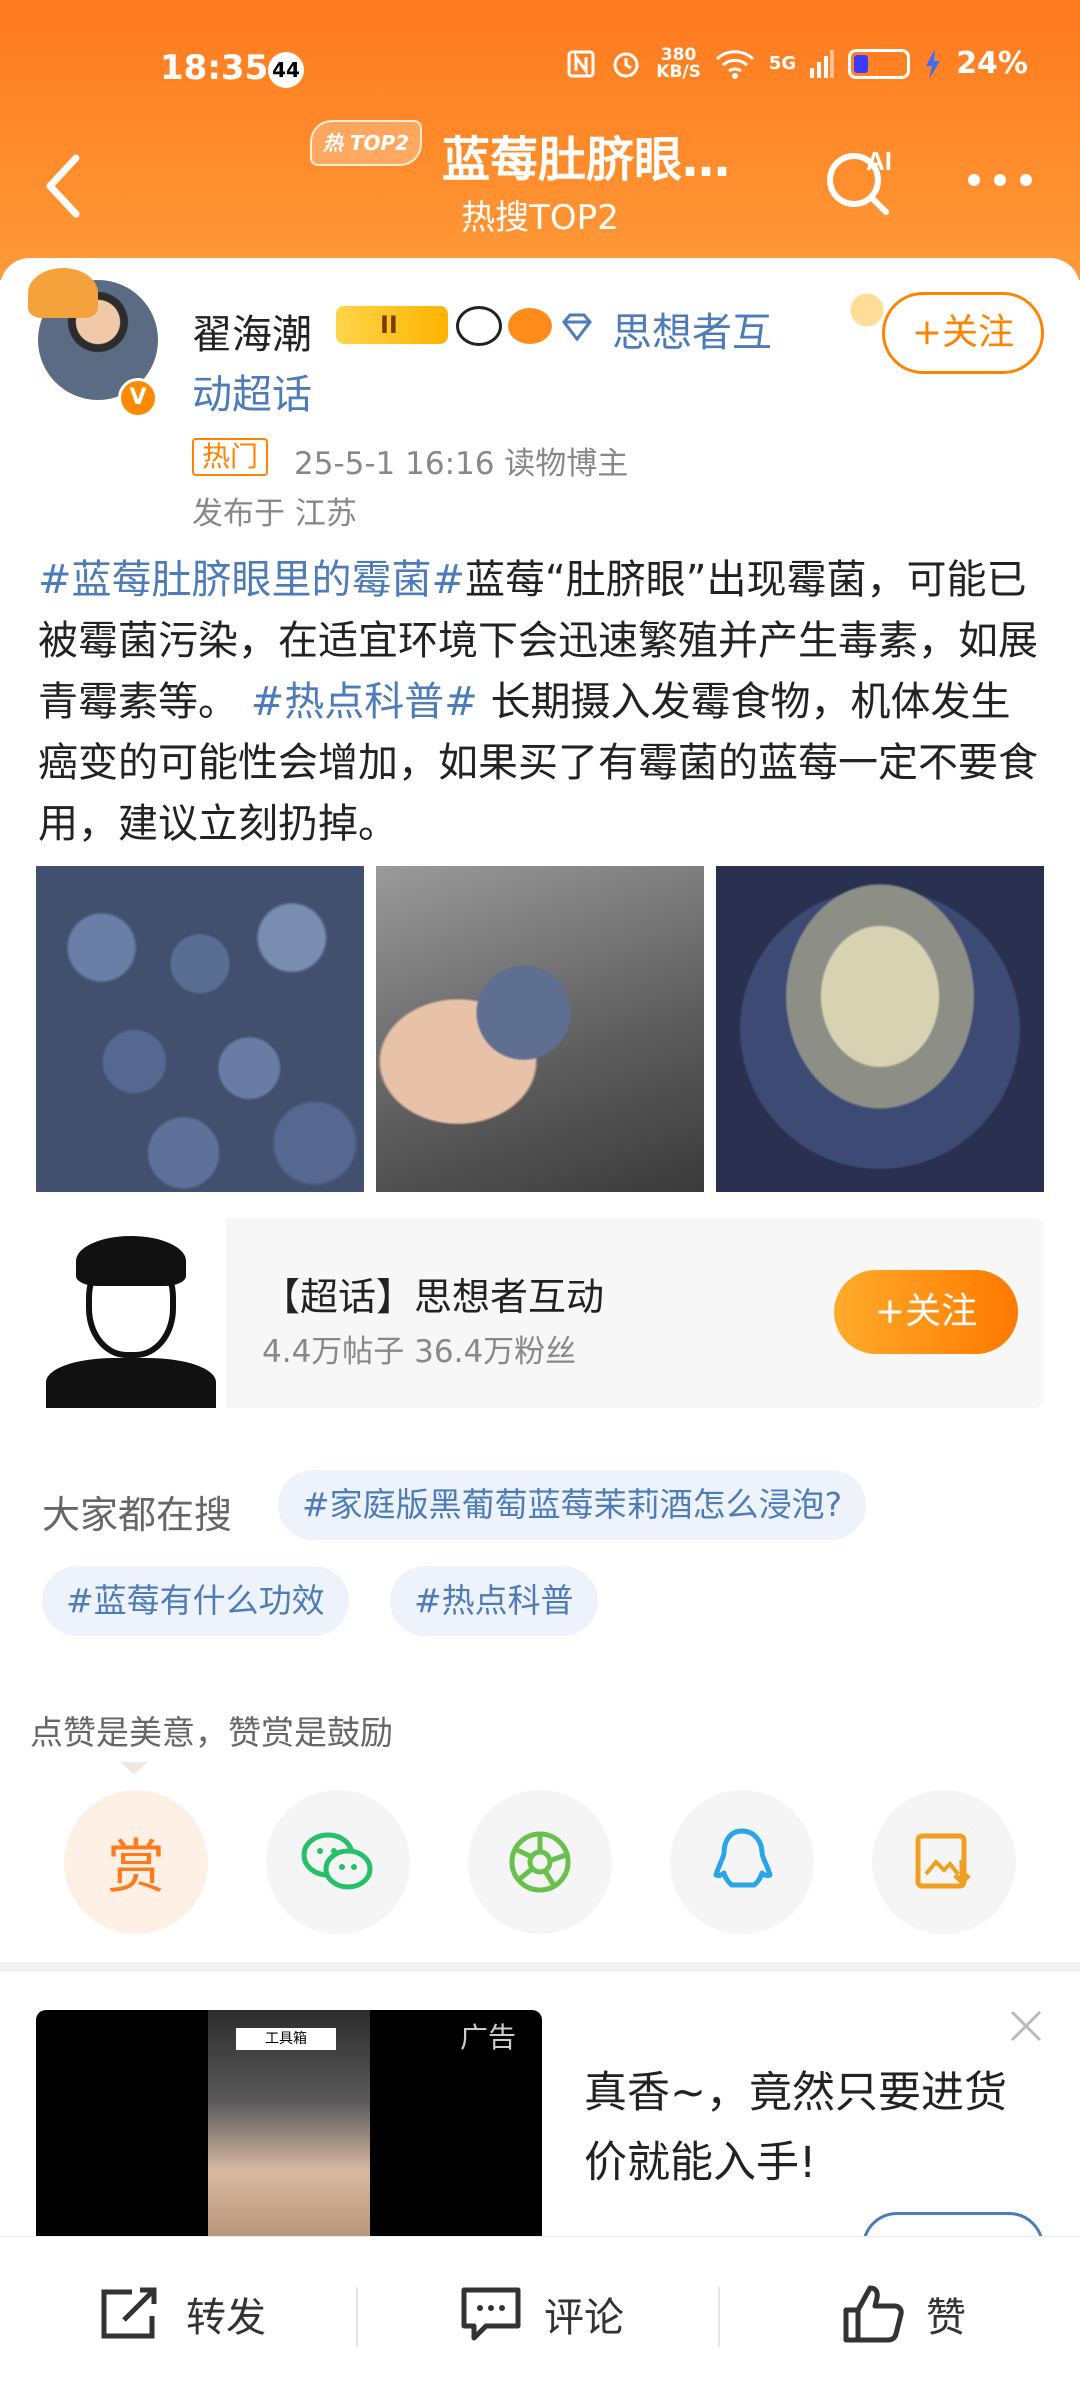  Describe the element at coordinates (274, 514) in the screenshot. I see `post-location: 发布于 江苏` at that location.